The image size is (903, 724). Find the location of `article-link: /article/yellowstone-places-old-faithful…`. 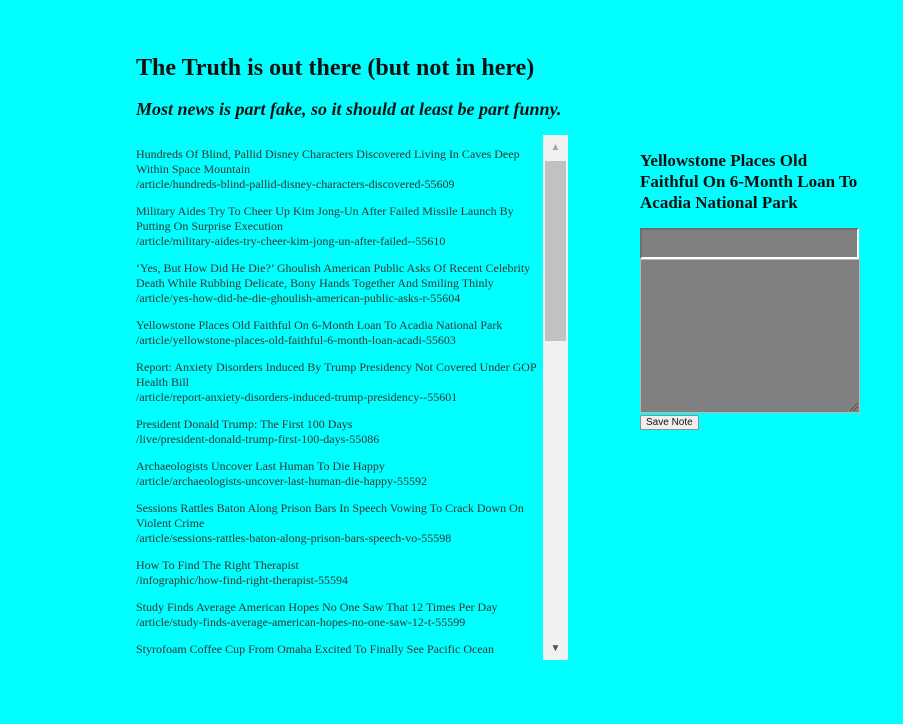

article-link: /article/yellowstone-places-old-faithful… is located at coordinates (339, 340).